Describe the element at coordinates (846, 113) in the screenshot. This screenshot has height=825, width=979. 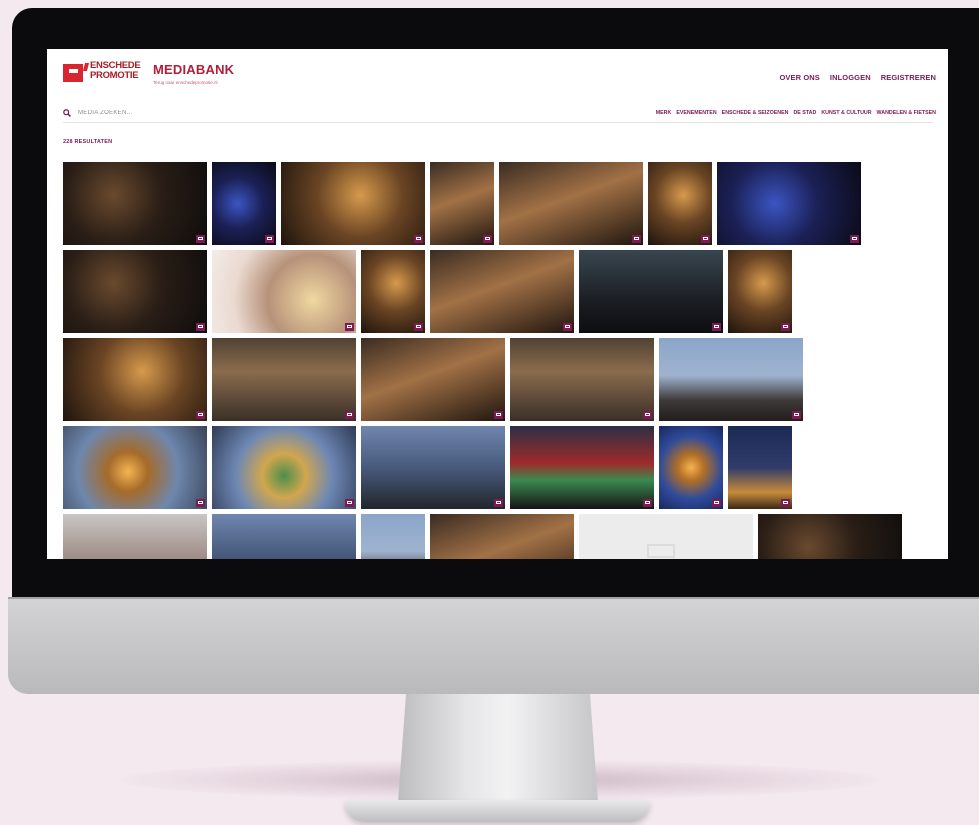
I see `category-kunst-cultuur: KUNST & CULTUUR` at that location.